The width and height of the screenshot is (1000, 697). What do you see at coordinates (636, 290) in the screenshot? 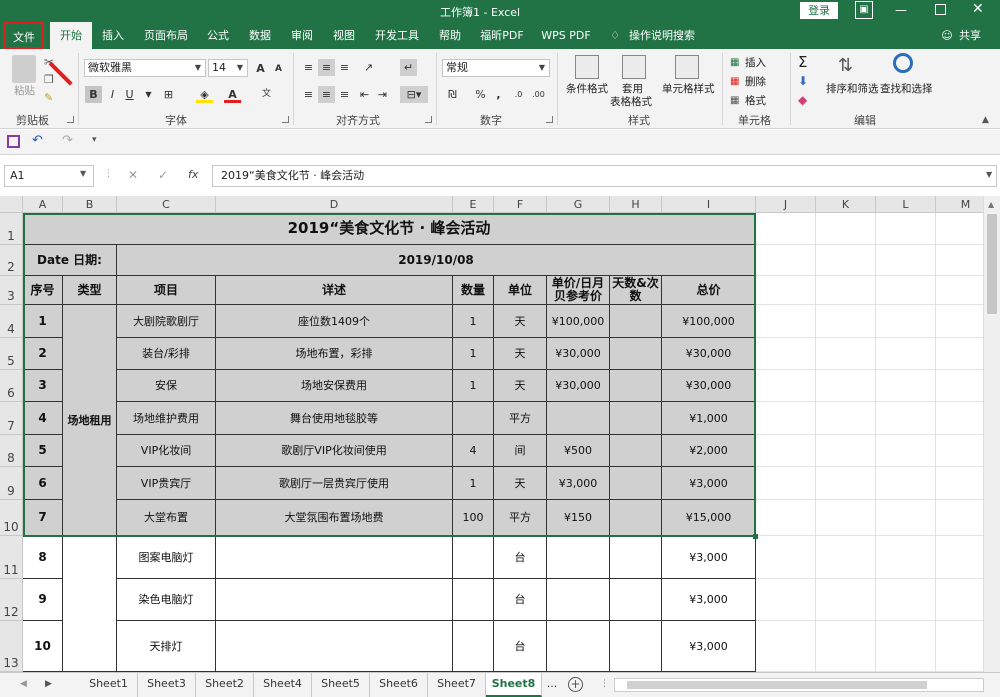
I see `column-title-cell: 天数&次数` at bounding box center [636, 290].